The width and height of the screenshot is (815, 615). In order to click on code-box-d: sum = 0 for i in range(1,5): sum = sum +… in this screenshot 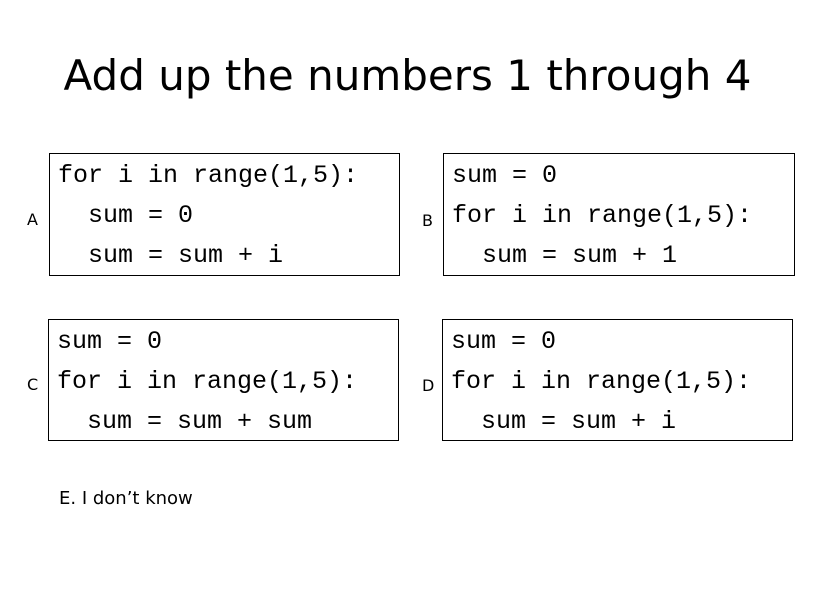, I will do `click(617, 380)`.